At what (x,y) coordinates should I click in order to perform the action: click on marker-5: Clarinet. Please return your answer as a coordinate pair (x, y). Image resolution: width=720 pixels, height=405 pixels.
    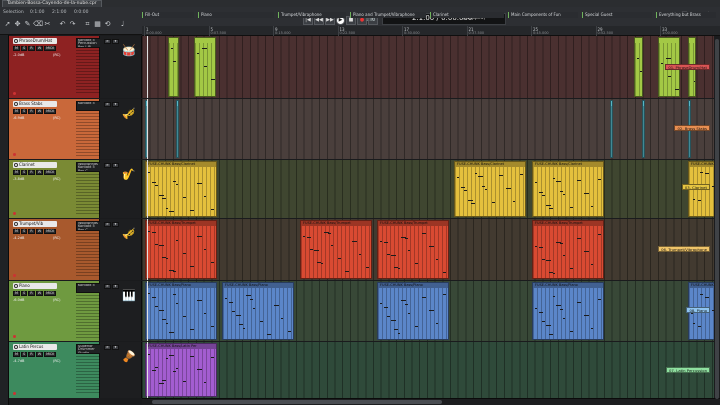
    Looking at the image, I should click on (467, 15).